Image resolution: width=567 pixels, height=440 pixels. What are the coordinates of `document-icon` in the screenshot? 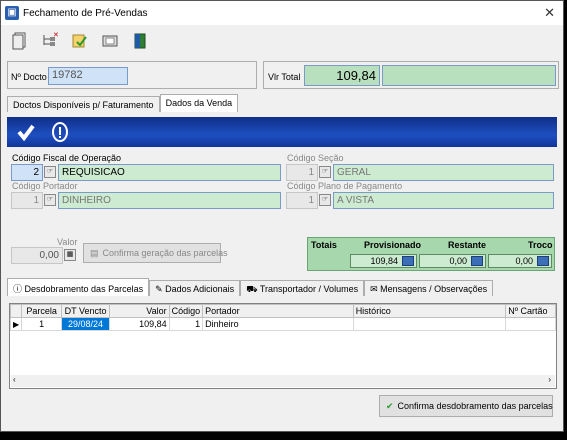 It's located at (20, 41).